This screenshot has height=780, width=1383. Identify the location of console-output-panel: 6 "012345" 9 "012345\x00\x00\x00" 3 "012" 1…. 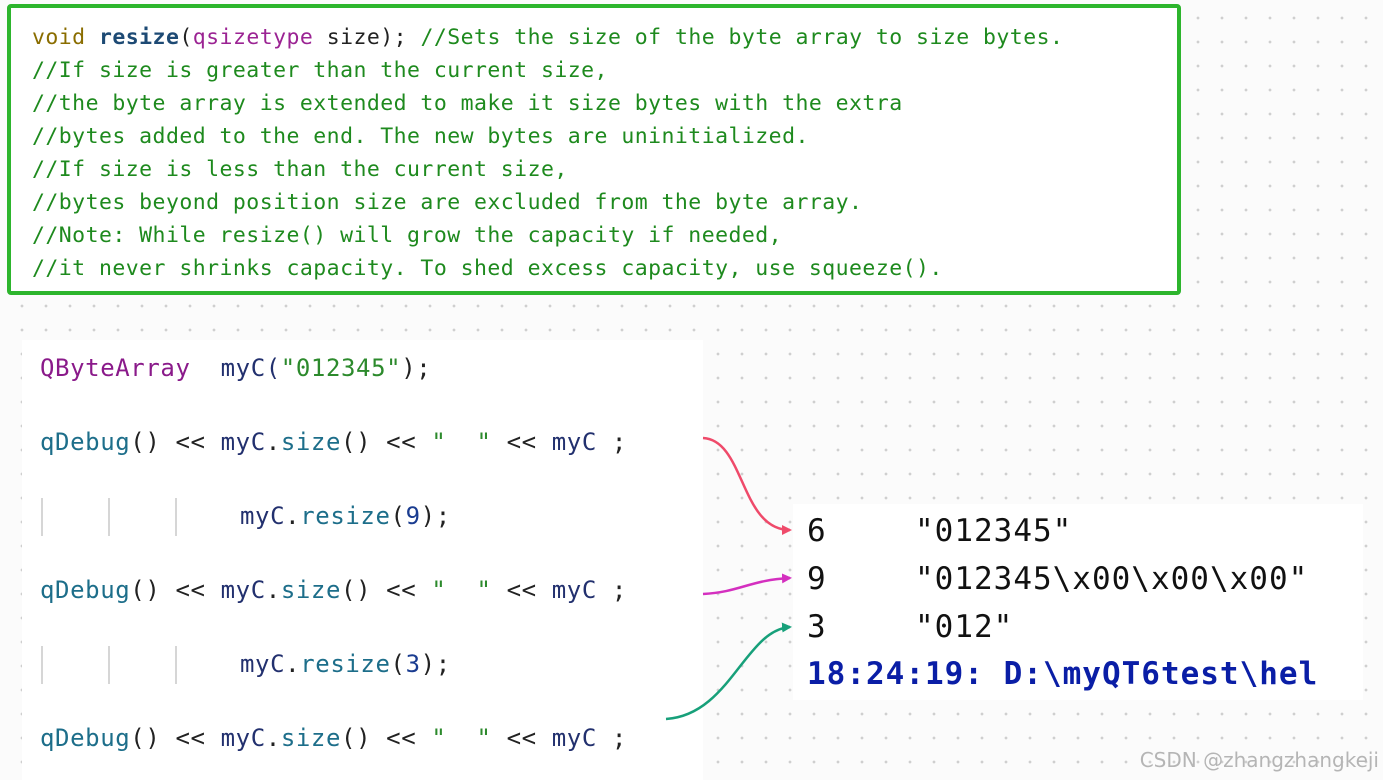
(1078, 602).